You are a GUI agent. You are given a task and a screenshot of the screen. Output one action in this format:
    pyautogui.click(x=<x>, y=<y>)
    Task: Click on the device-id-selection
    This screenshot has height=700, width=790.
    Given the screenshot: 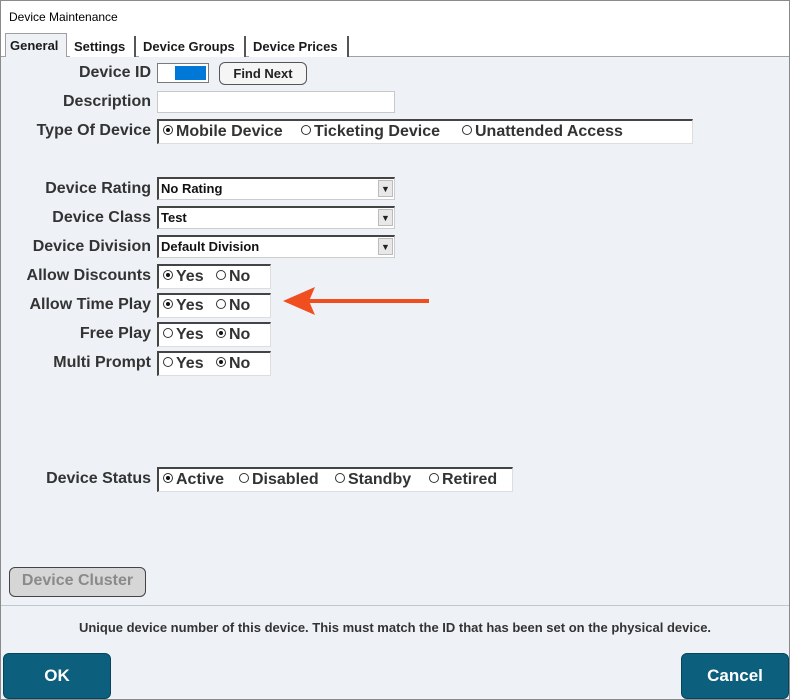 What is the action you would take?
    pyautogui.click(x=190, y=73)
    